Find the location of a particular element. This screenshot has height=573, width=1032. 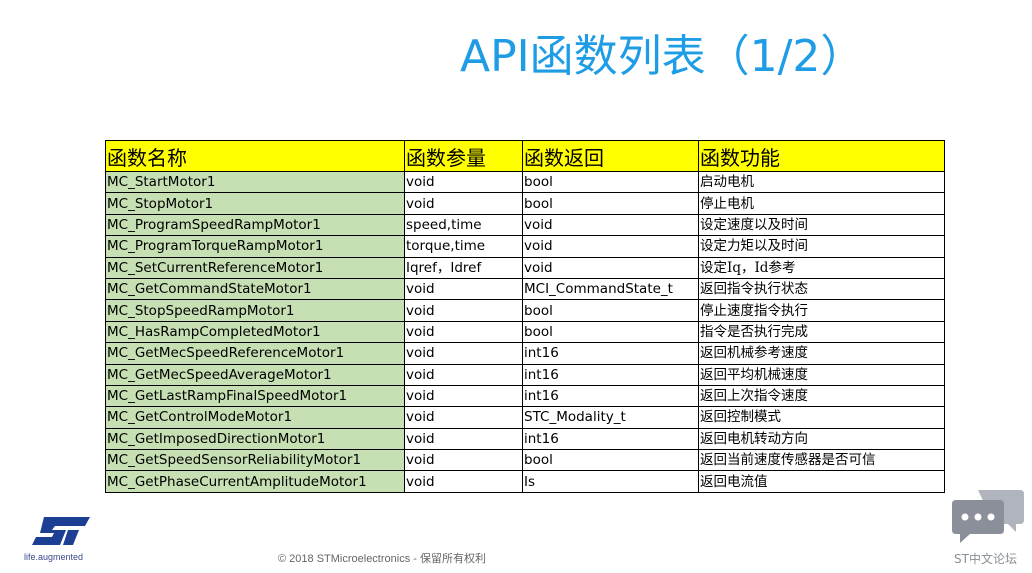

cell-parameters: torque,time is located at coordinates (463, 246).